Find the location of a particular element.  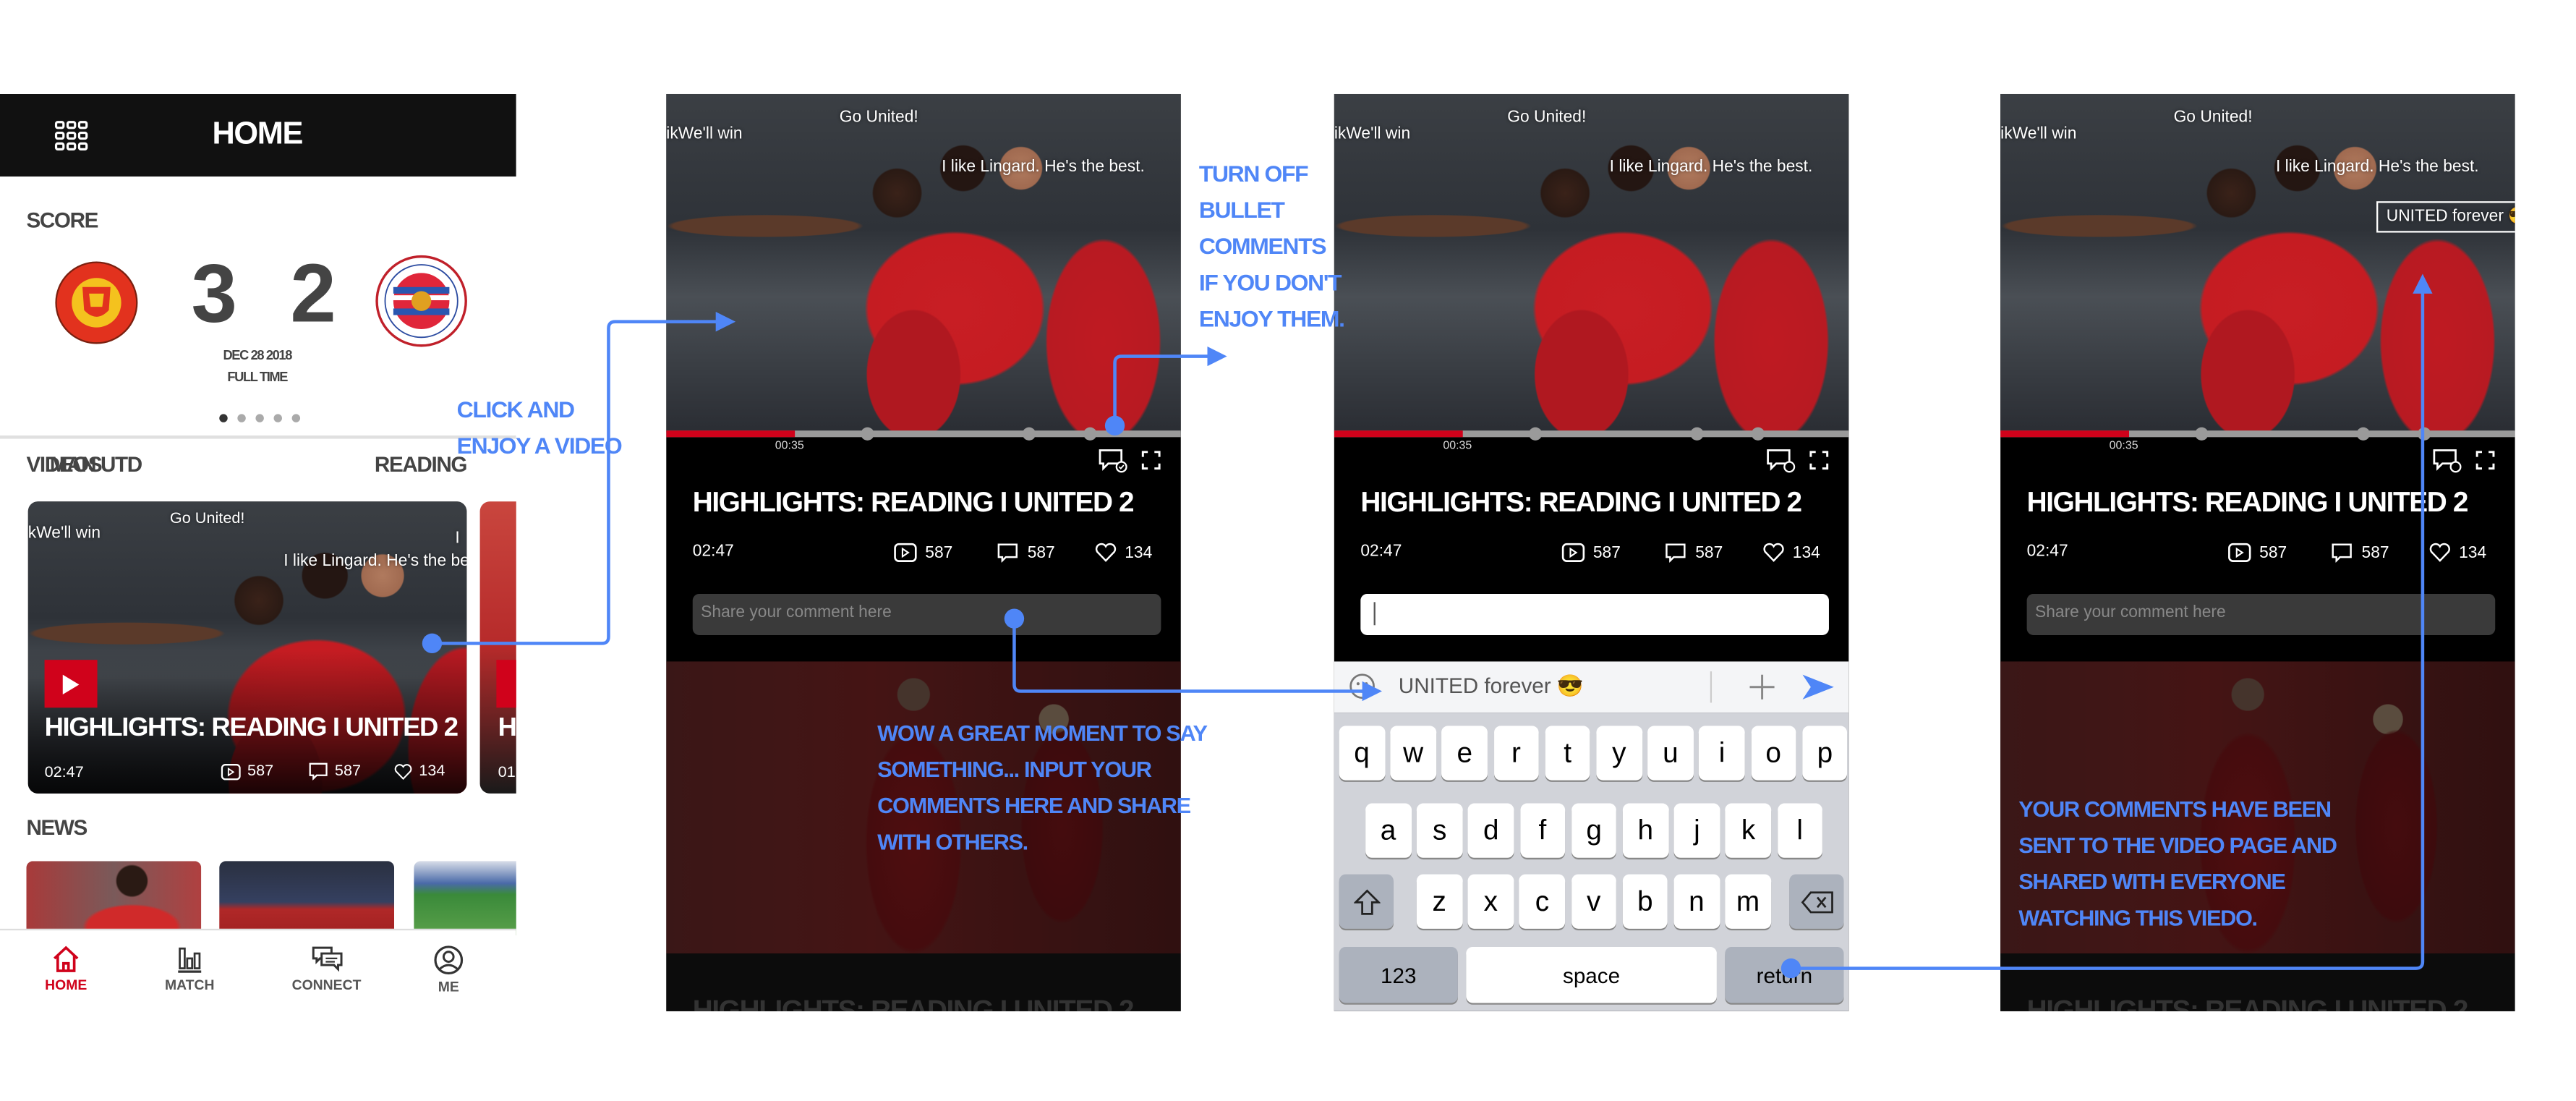

annotation-line: SOMETHING... INPUT YOUR is located at coordinates (1014, 769).